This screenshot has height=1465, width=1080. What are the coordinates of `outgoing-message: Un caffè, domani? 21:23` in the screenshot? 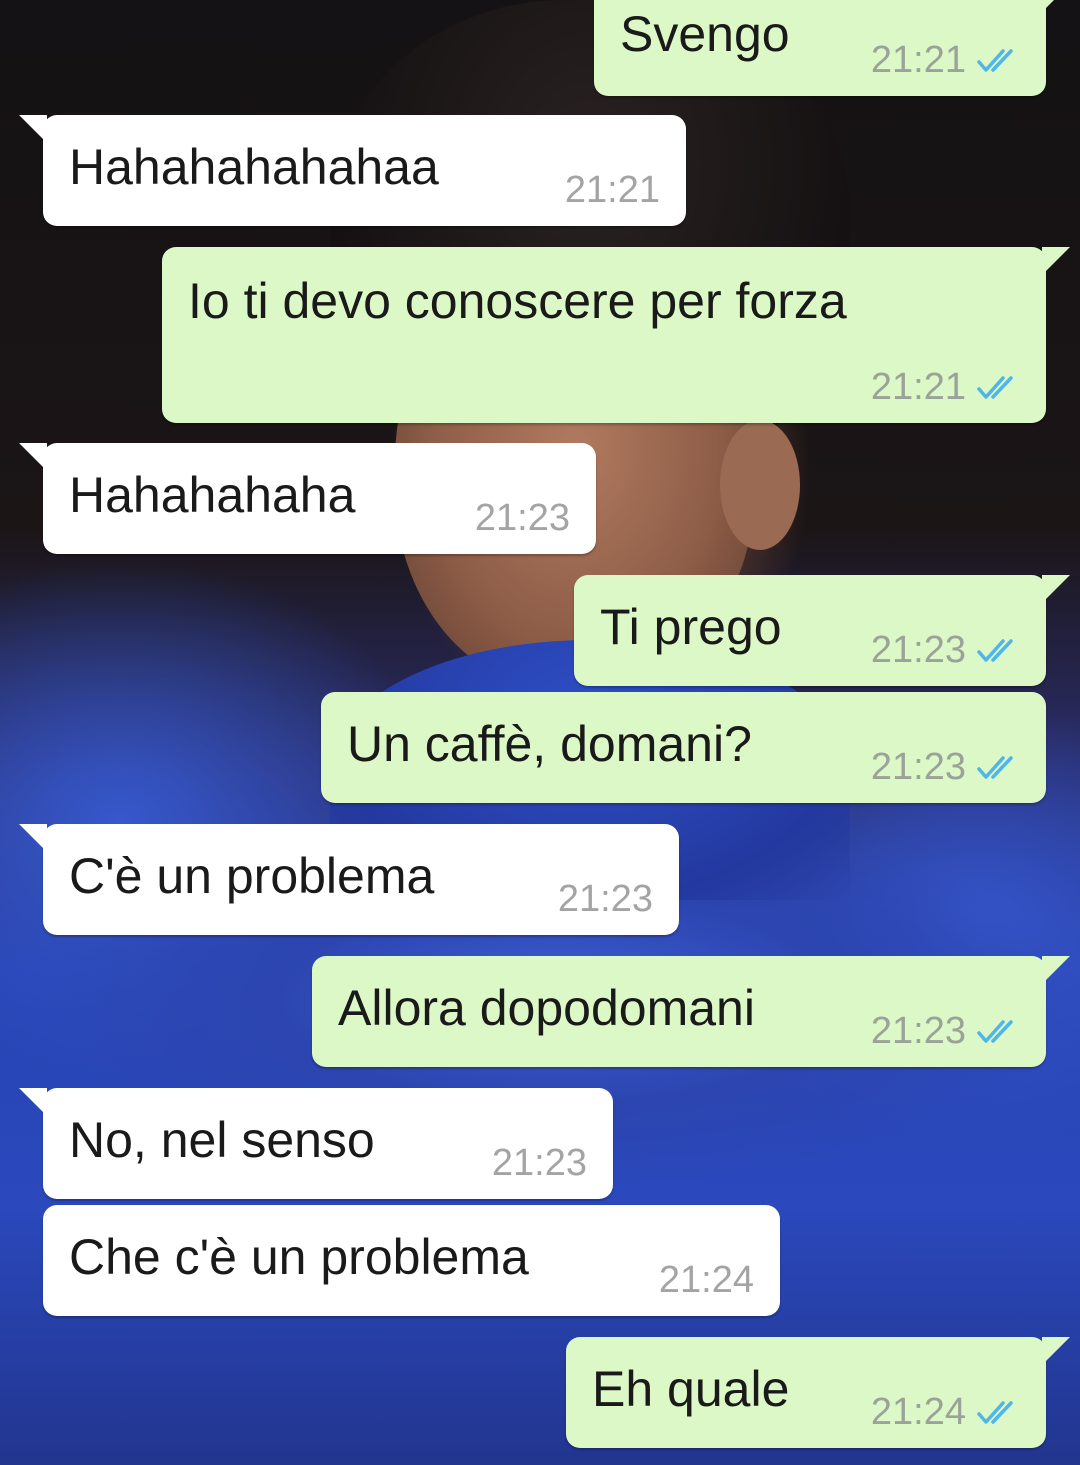 It's located at (683, 747).